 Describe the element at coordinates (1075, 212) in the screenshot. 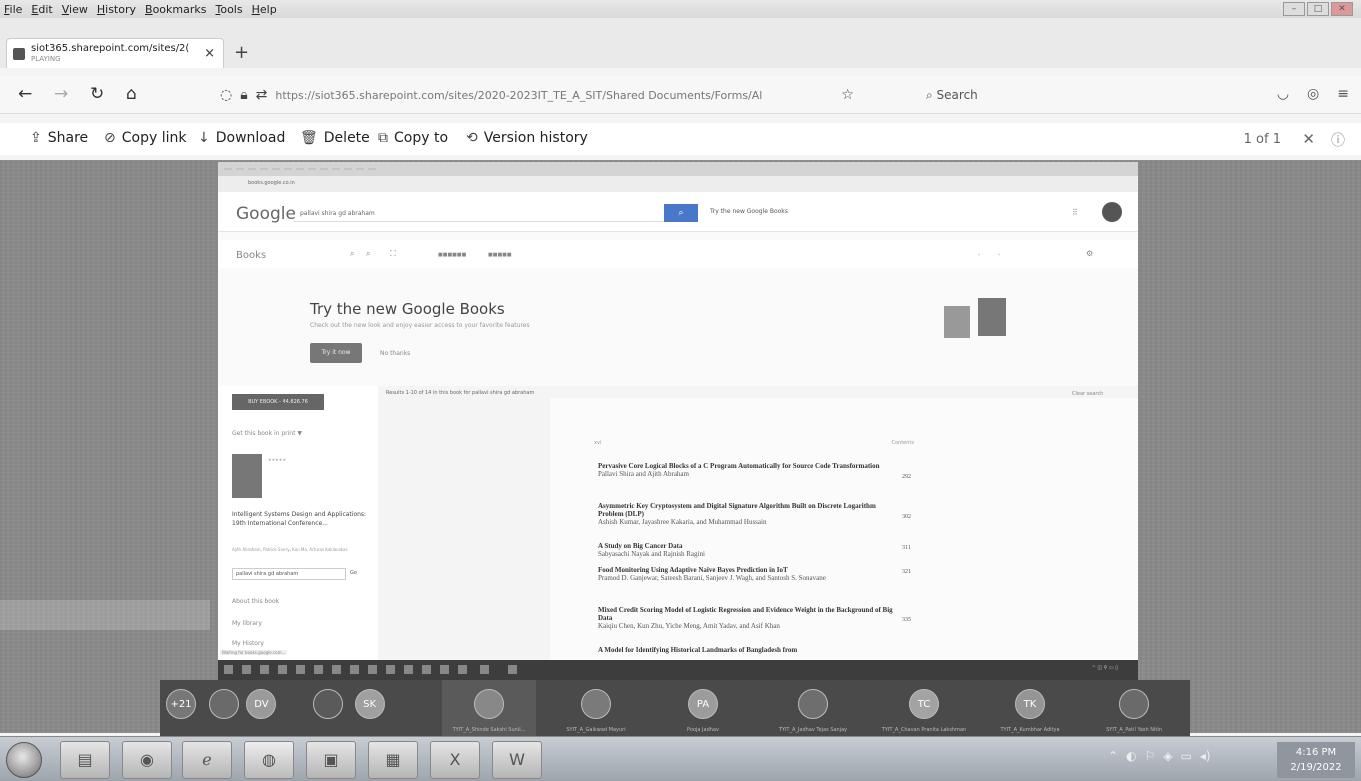

I see `apps-grid-icon: ⠿` at that location.